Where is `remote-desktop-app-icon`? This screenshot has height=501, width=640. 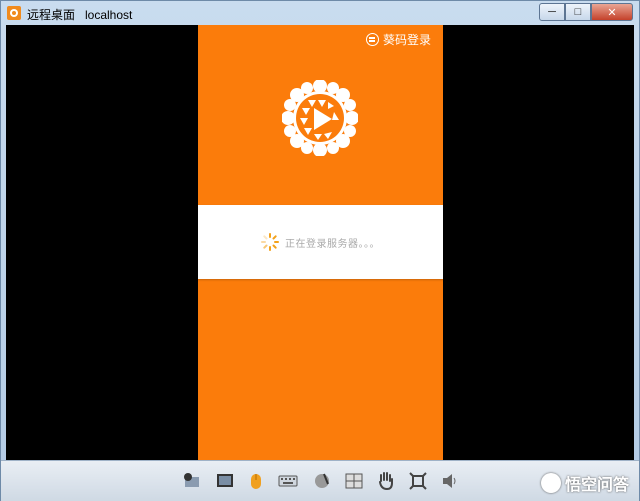 remote-desktop-app-icon is located at coordinates (14, 13).